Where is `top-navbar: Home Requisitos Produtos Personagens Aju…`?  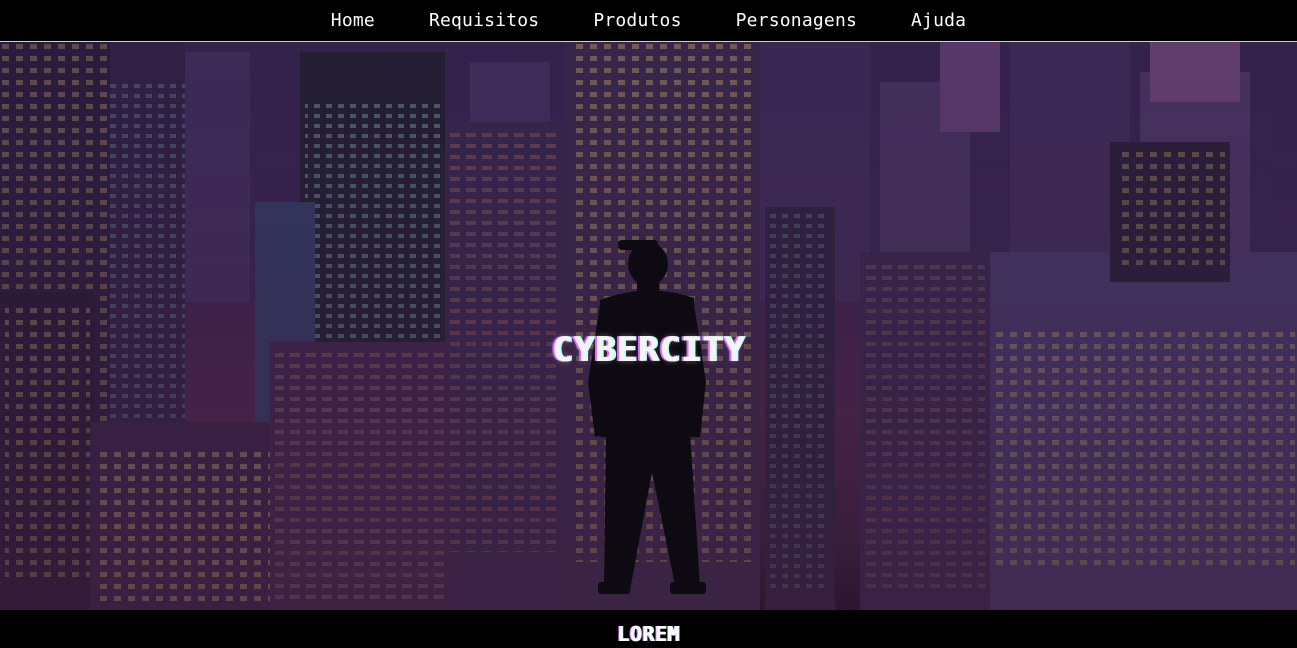 top-navbar: Home Requisitos Produtos Personagens Aju… is located at coordinates (648, 21).